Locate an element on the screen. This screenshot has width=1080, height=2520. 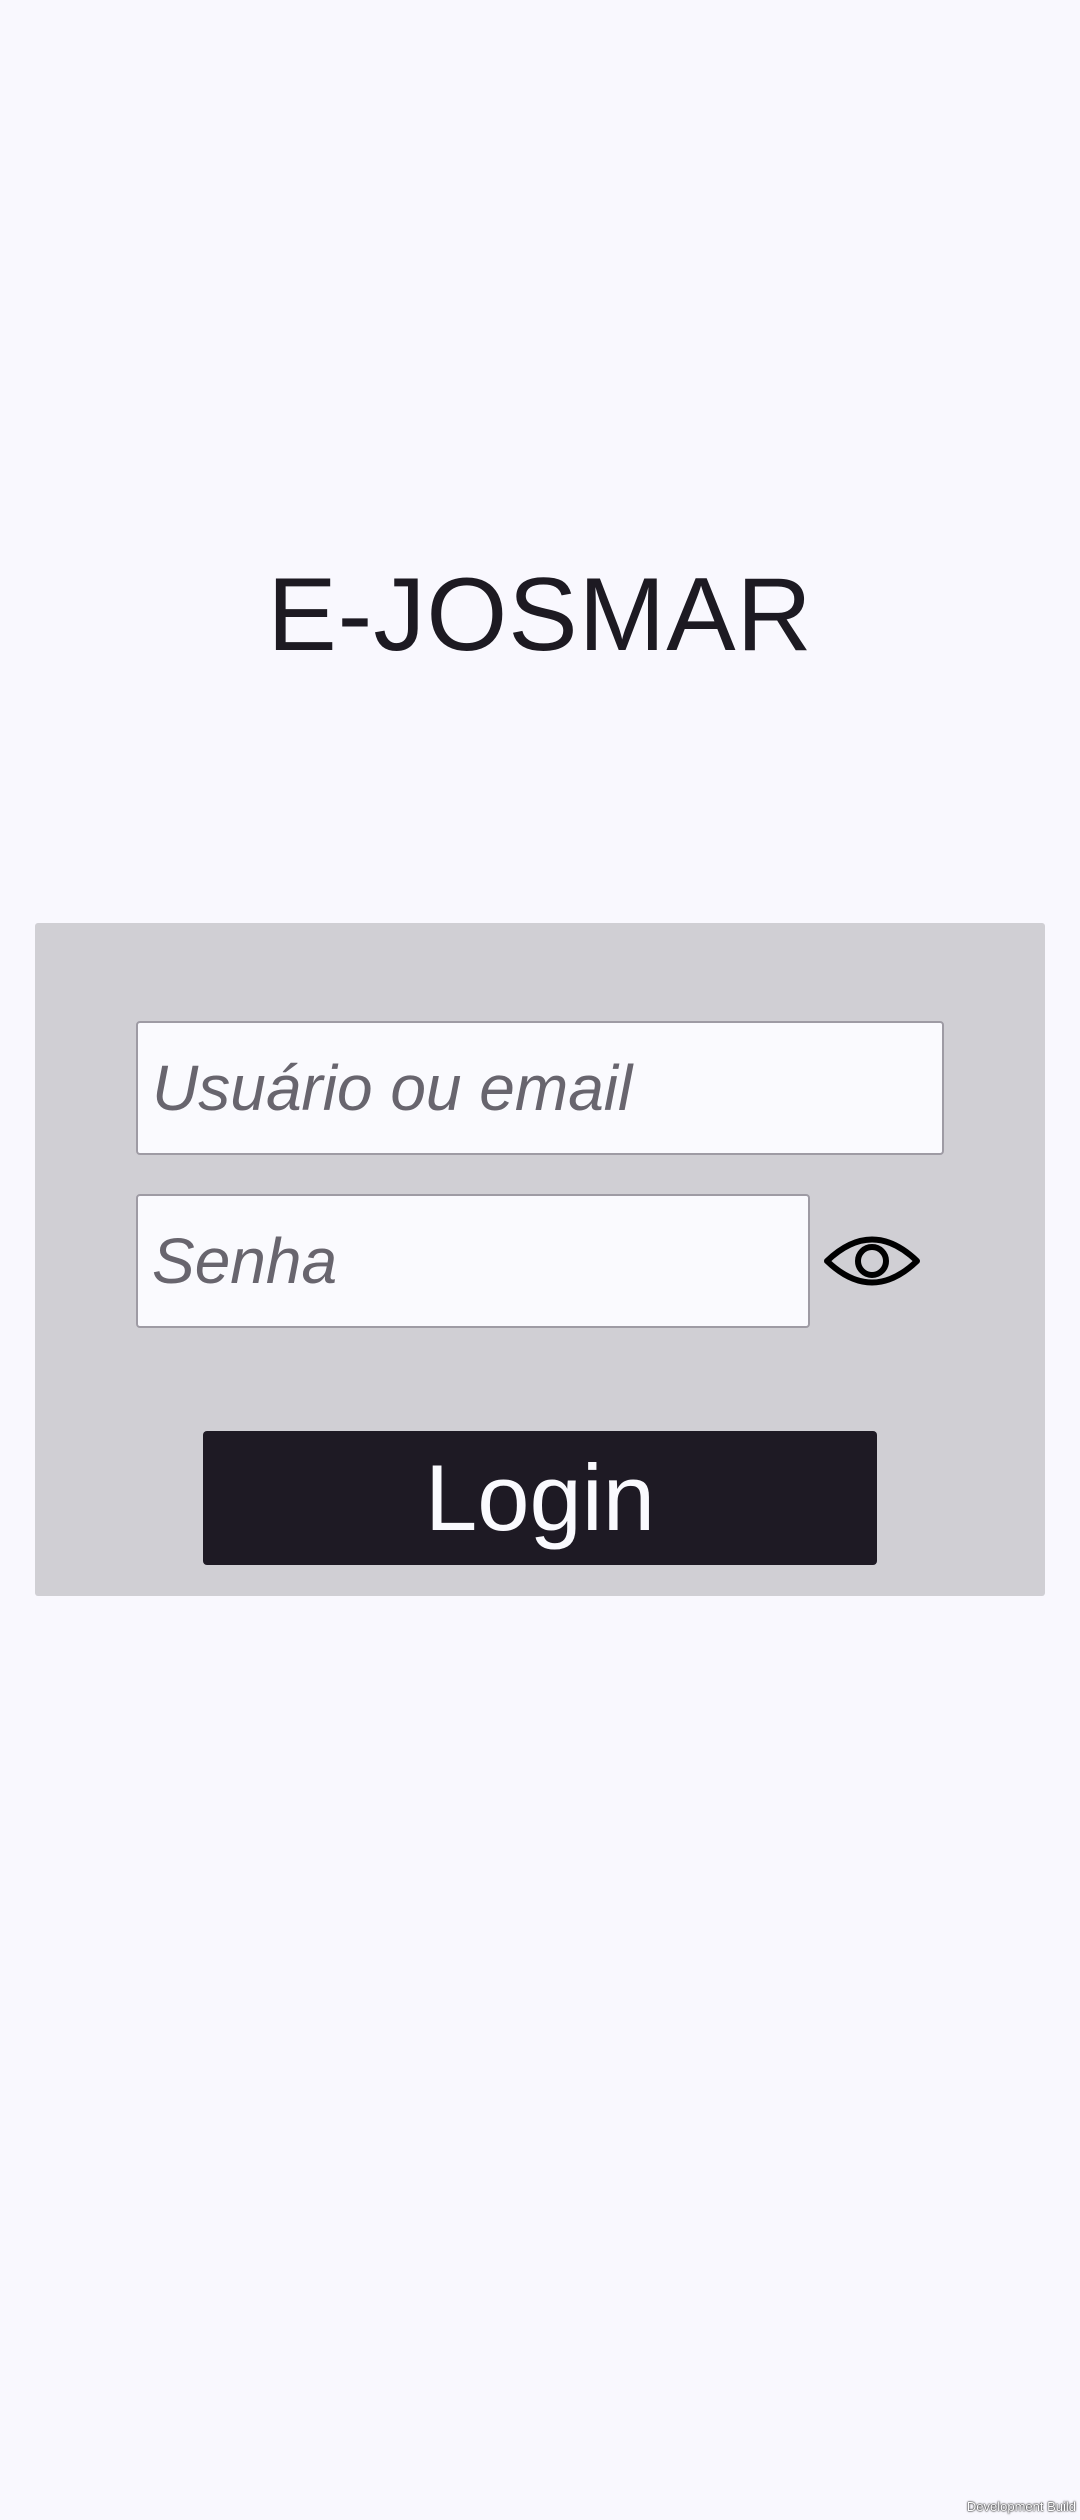
build-label: Development Build is located at coordinates (1021, 2506).